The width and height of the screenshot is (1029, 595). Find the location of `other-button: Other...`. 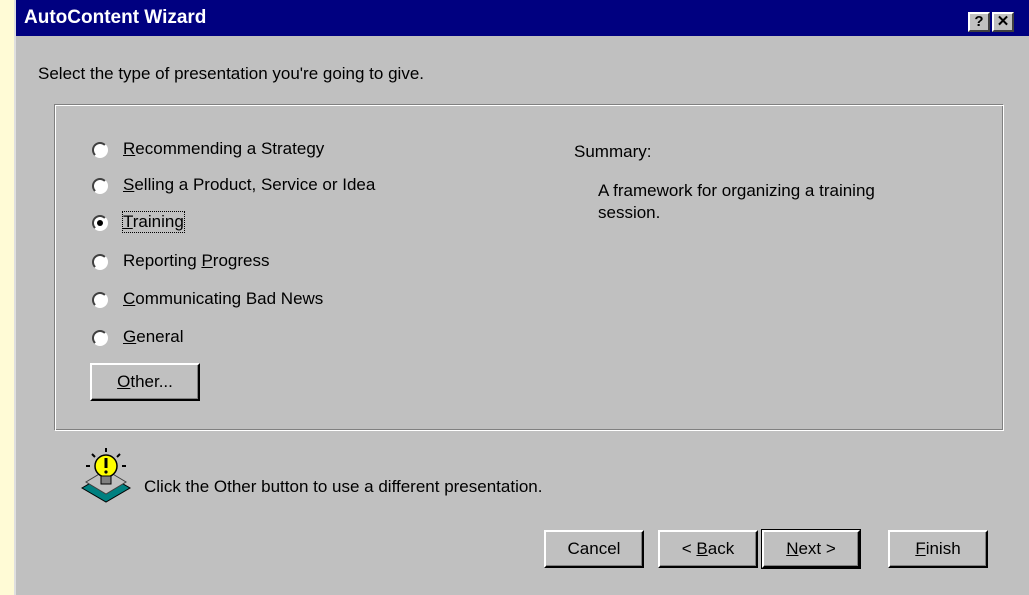

other-button: Other... is located at coordinates (145, 382).